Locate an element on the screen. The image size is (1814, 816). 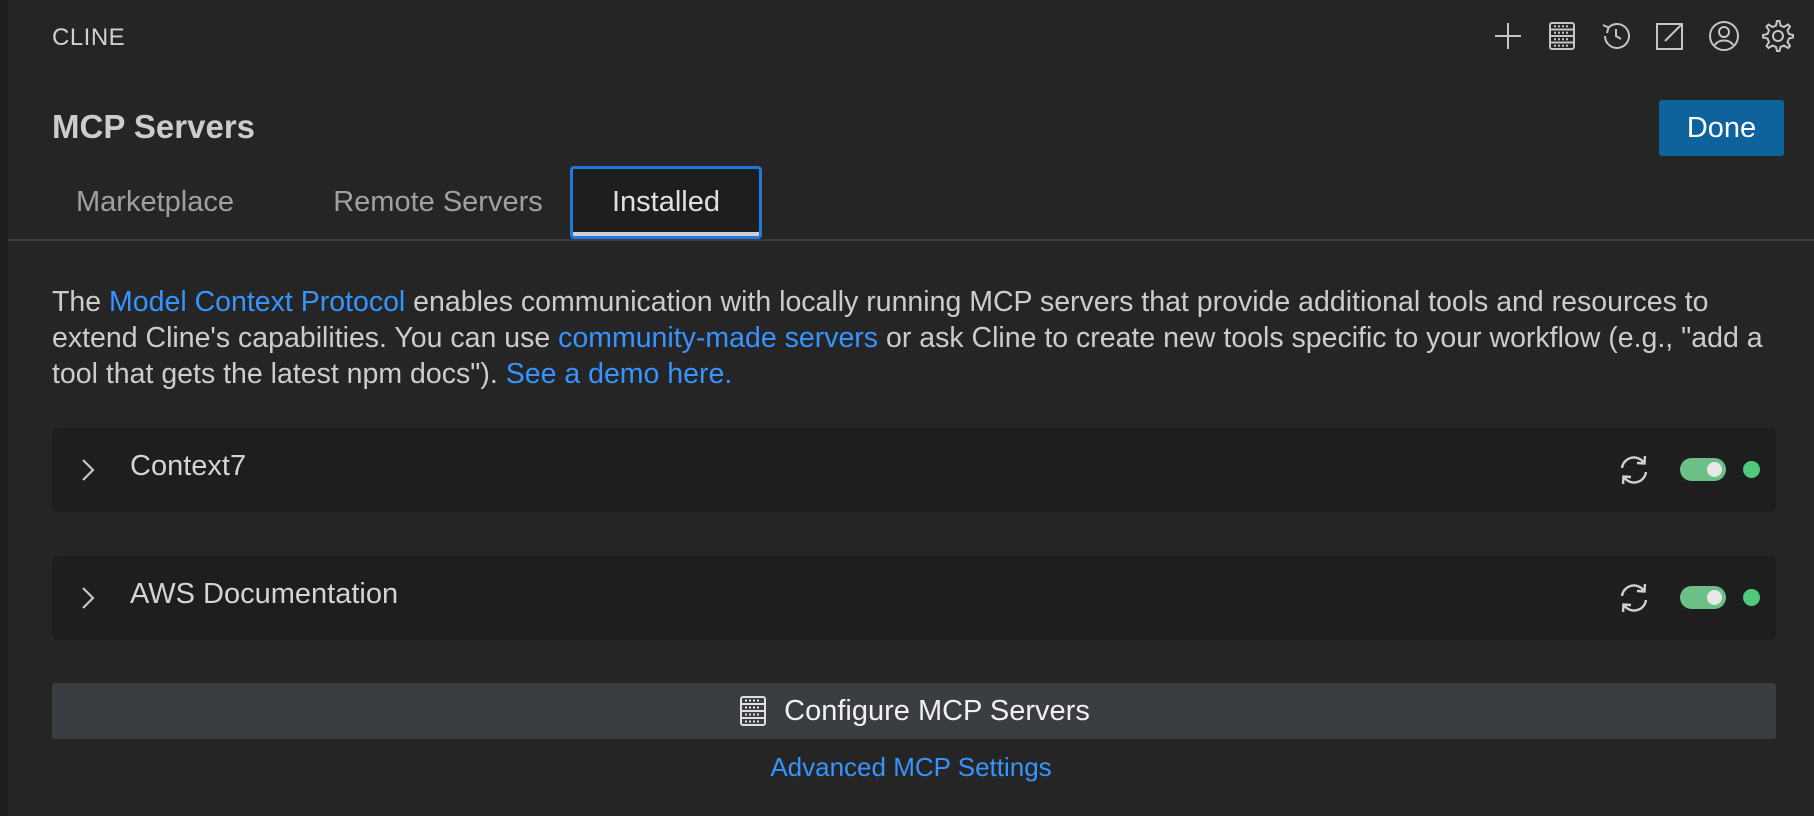
popout-icon is located at coordinates (1670, 36).